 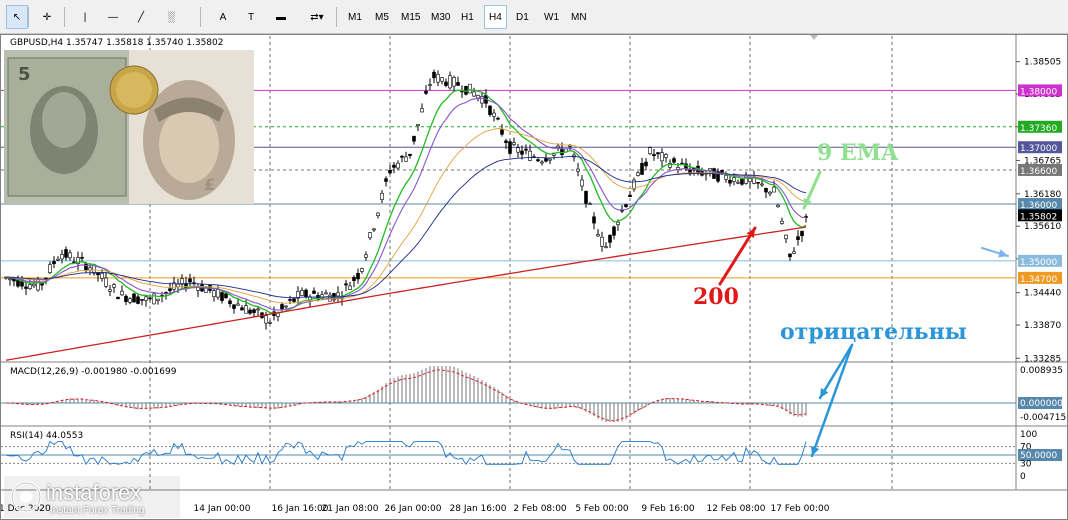 What do you see at coordinates (812, 190) in the screenshot?
I see `arrow-9-ema` at bounding box center [812, 190].